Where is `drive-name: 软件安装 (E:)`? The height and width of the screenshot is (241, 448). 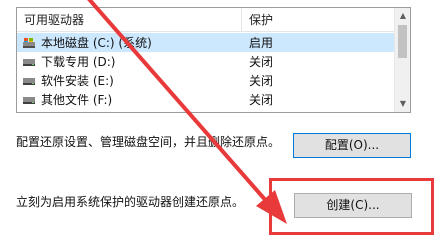 drive-name: 软件安装 (E:) is located at coordinates (77, 81).